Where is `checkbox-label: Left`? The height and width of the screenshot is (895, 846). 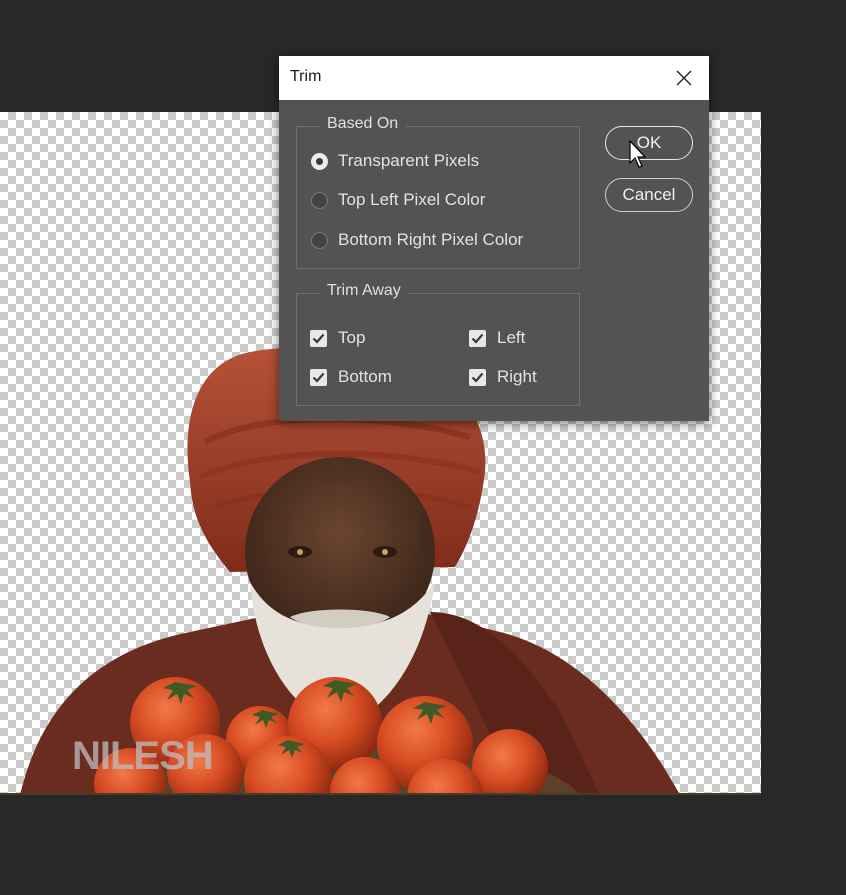
checkbox-label: Left is located at coordinates (511, 337).